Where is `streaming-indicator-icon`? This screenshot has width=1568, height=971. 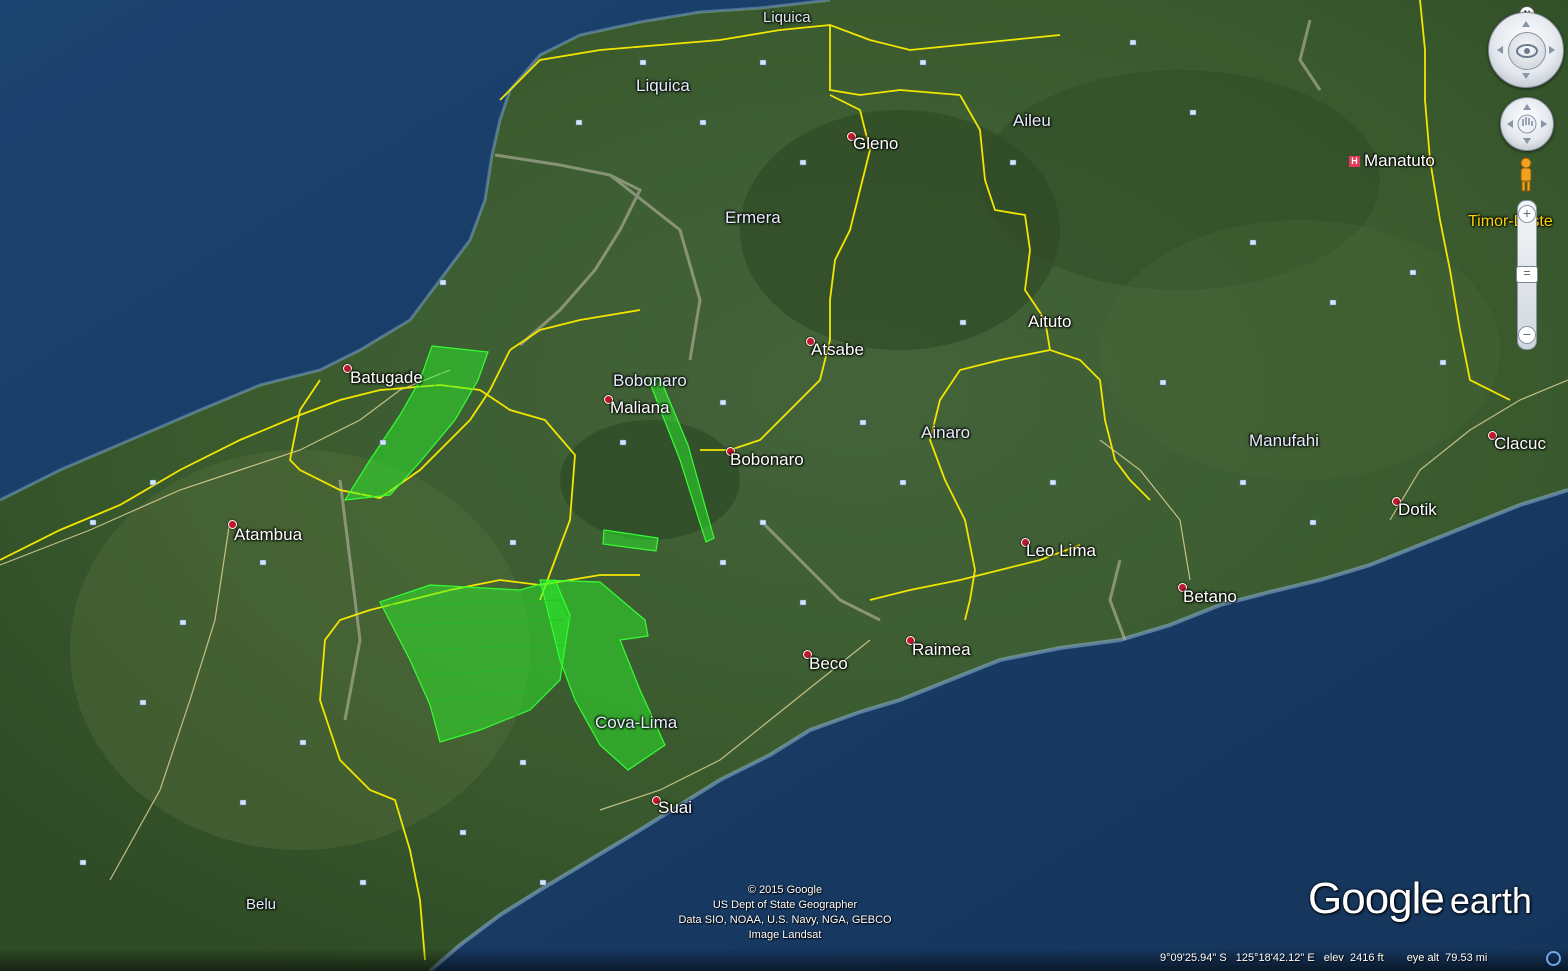
streaming-indicator-icon is located at coordinates (1553, 958).